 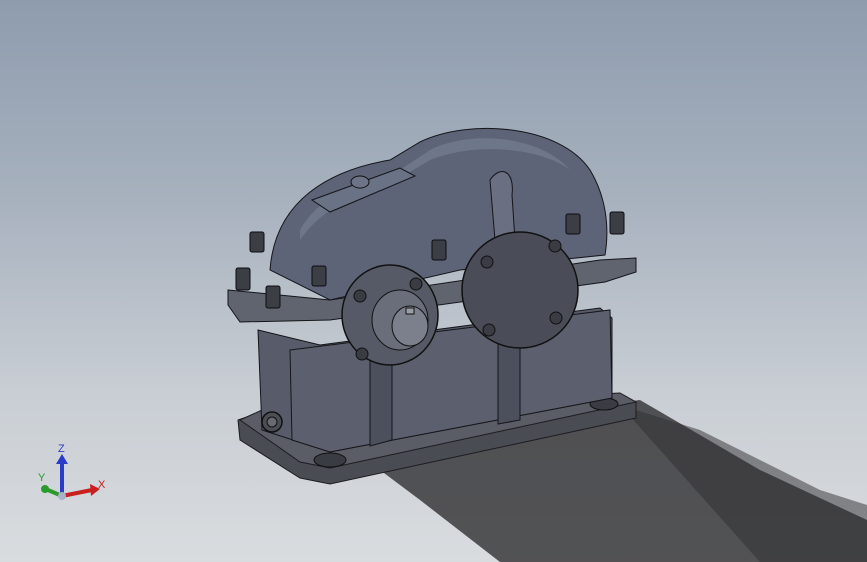 What do you see at coordinates (61, 449) in the screenshot?
I see `z-axis-label: Z` at bounding box center [61, 449].